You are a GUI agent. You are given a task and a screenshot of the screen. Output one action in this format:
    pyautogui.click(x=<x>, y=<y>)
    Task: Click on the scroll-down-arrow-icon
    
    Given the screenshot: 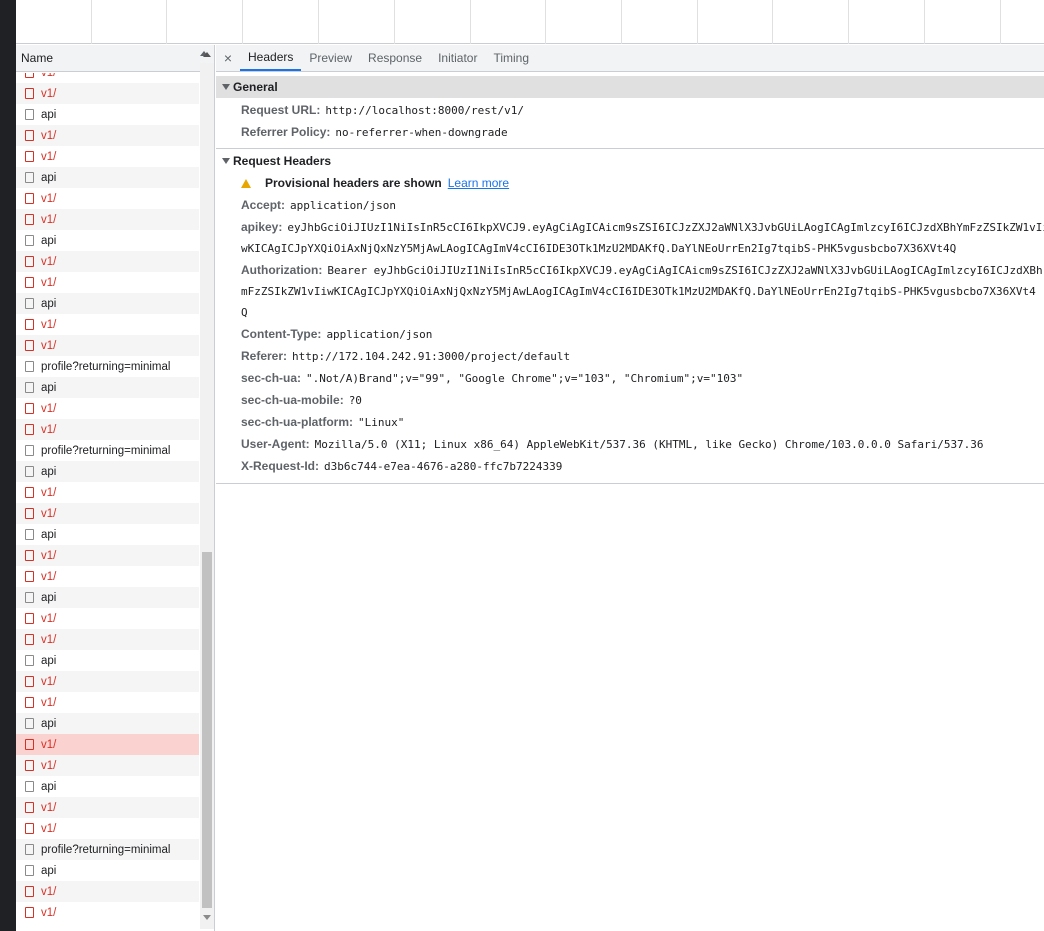 What is the action you would take?
    pyautogui.click(x=207, y=917)
    